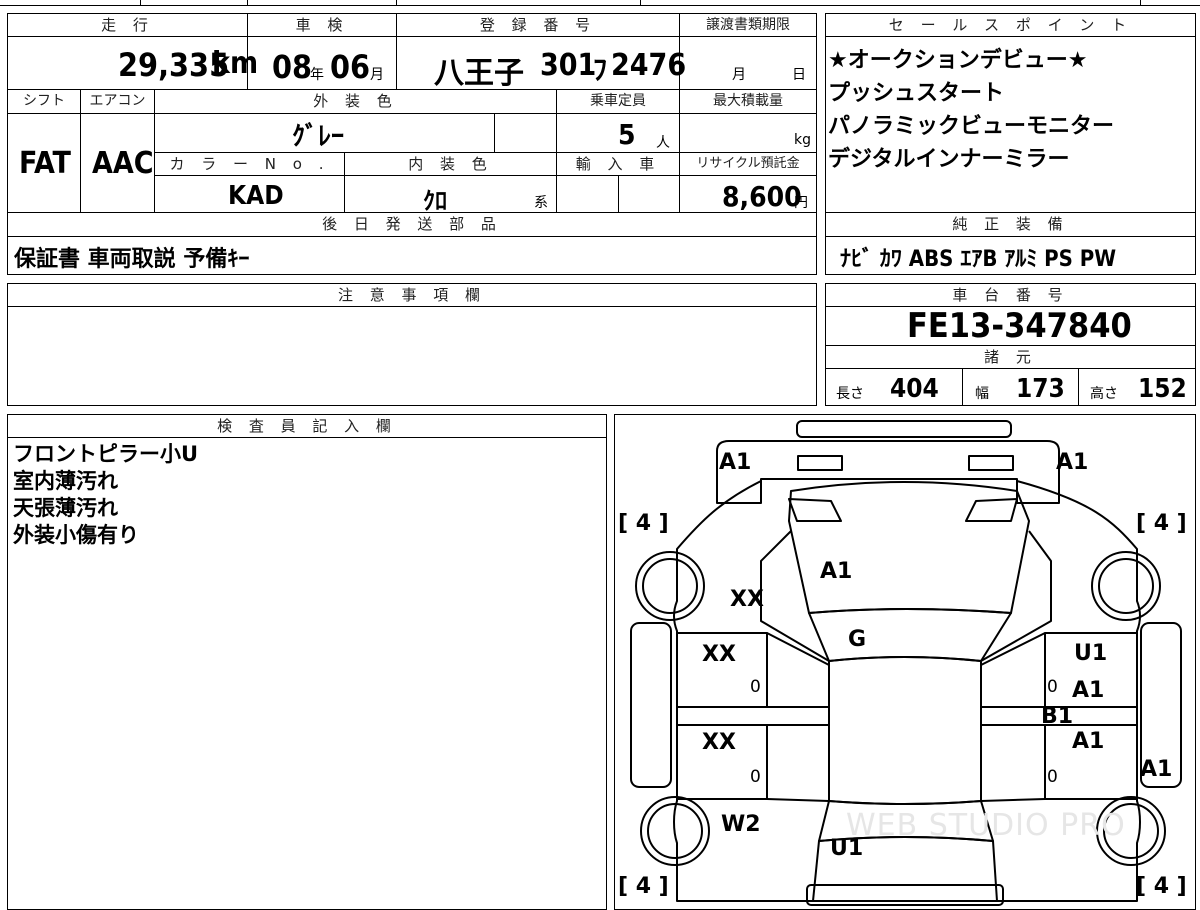  I want to click on import-header: 輸 入 車, so click(618, 164).